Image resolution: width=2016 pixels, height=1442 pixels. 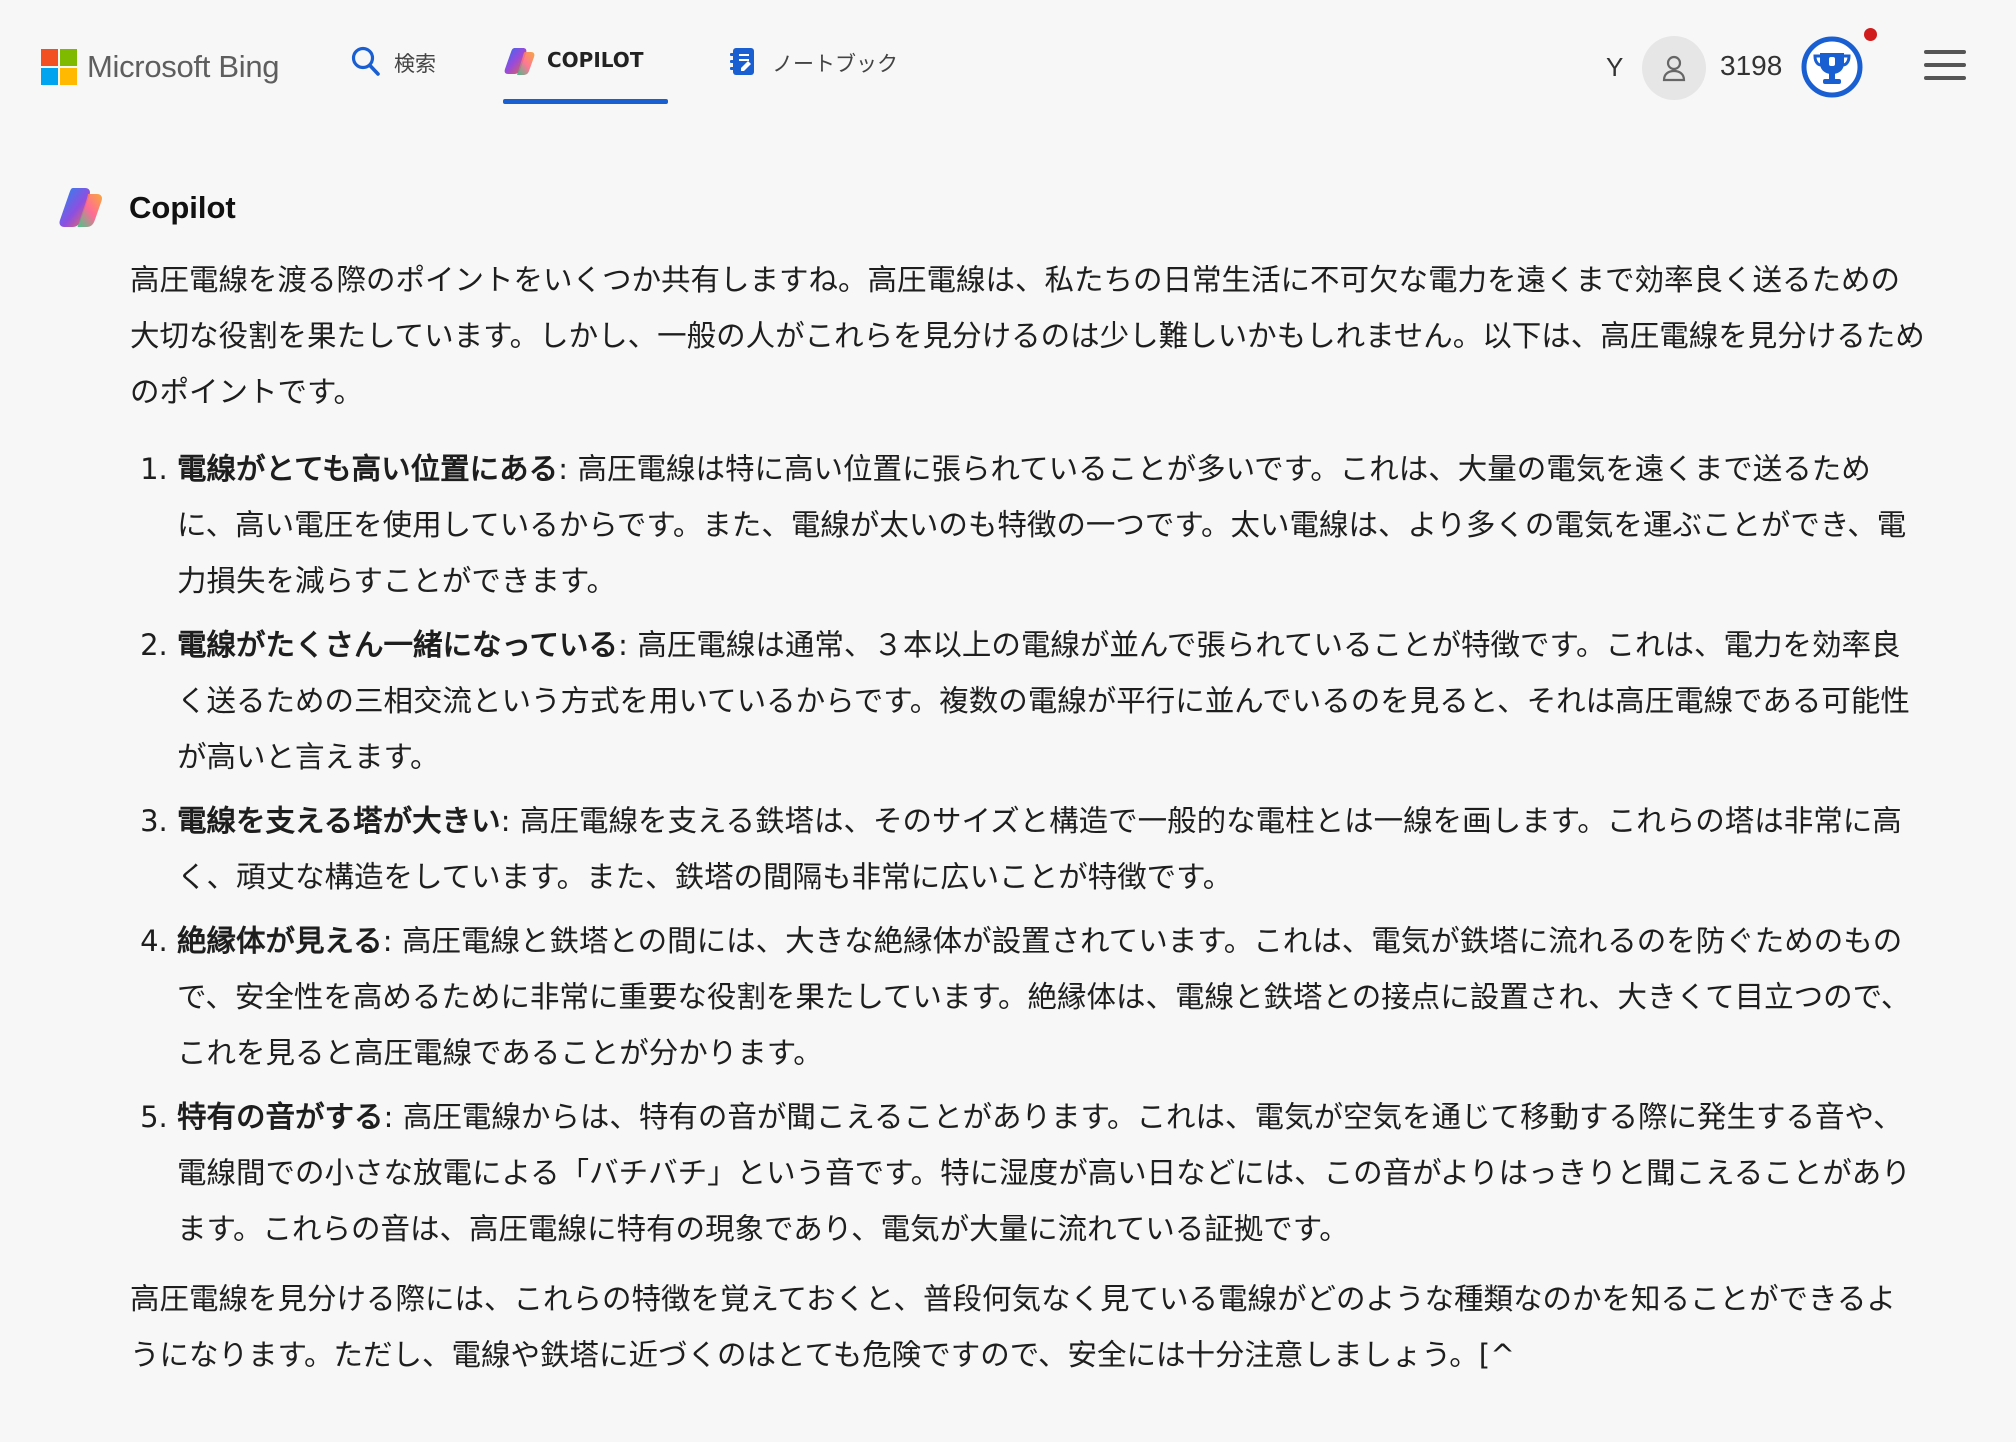 I want to click on brand-name: Microsoft Bing, so click(x=183, y=66).